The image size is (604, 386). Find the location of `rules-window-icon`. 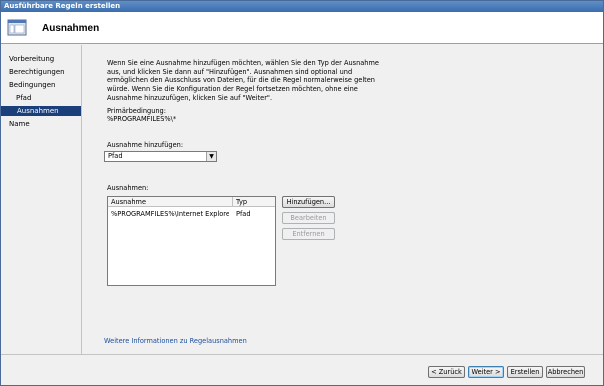

rules-window-icon is located at coordinates (17, 27).